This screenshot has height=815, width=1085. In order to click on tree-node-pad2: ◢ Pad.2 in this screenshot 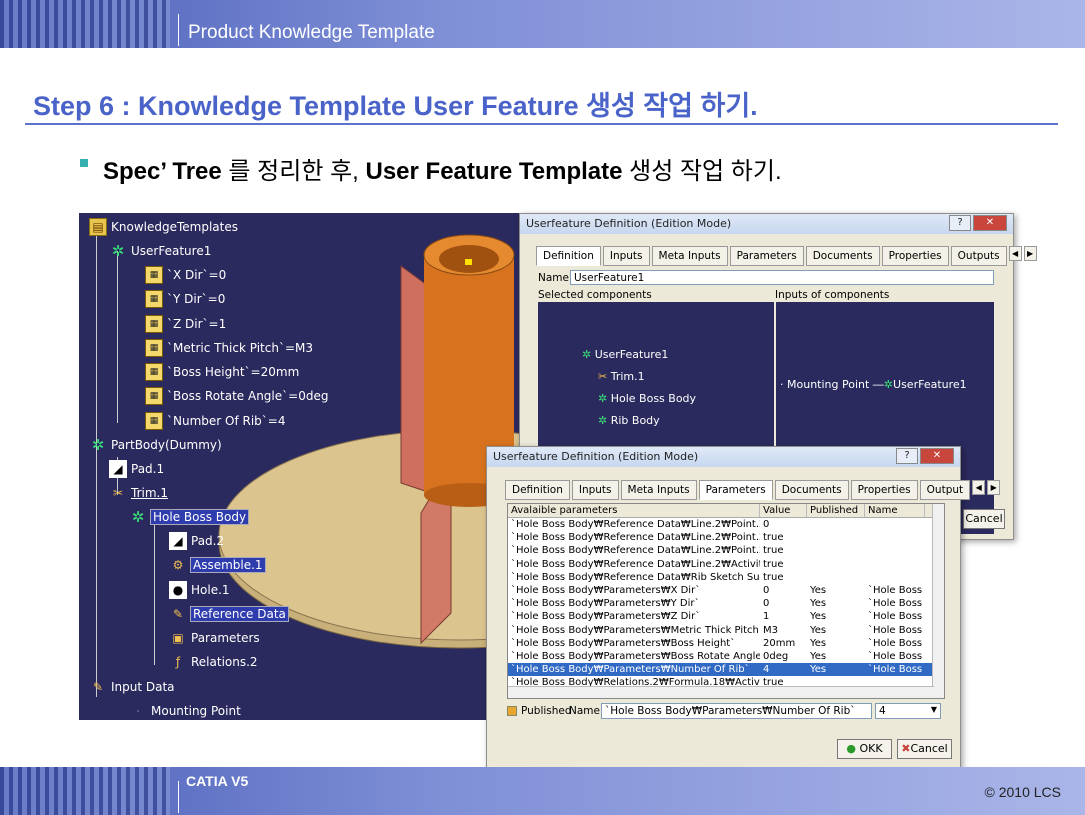, I will do `click(196, 541)`.